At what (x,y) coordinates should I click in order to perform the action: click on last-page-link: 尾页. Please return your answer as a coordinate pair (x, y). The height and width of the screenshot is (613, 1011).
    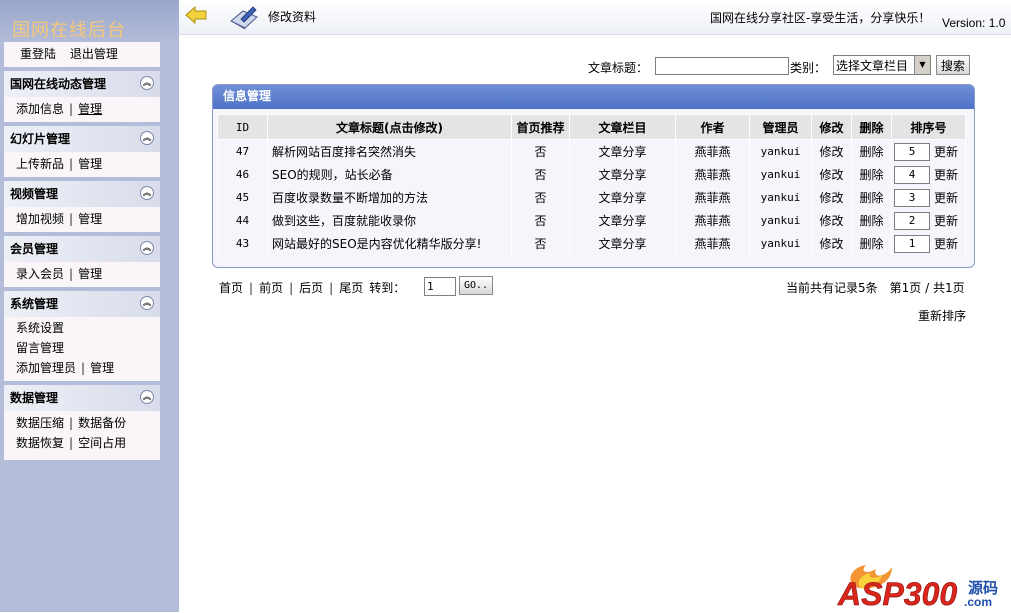
    Looking at the image, I should click on (351, 288).